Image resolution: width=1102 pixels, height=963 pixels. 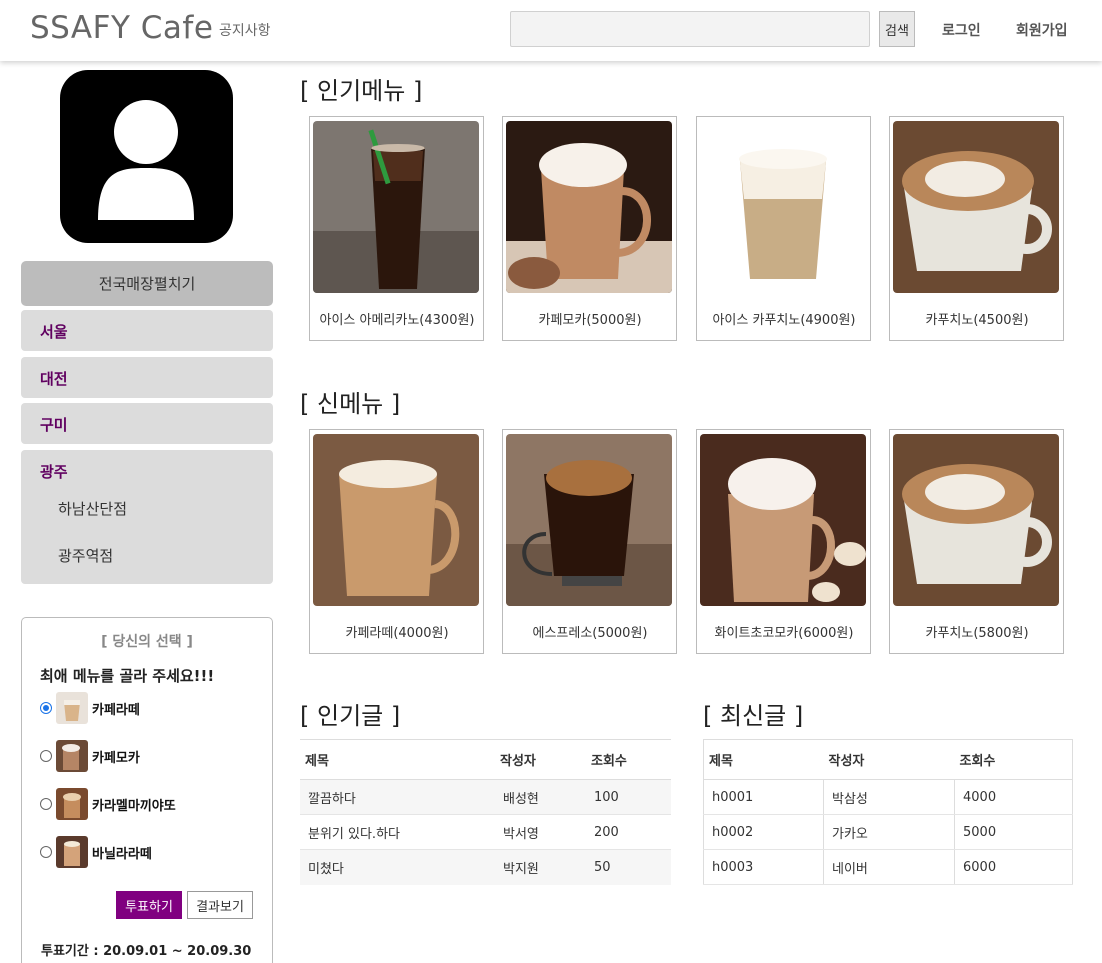 I want to click on table-row: h0002 가카오 5000, so click(x=888, y=832).